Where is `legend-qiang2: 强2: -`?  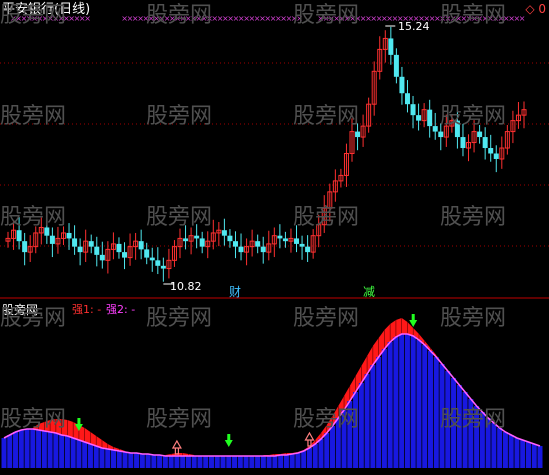 legend-qiang2: 强2: - is located at coordinates (121, 309).